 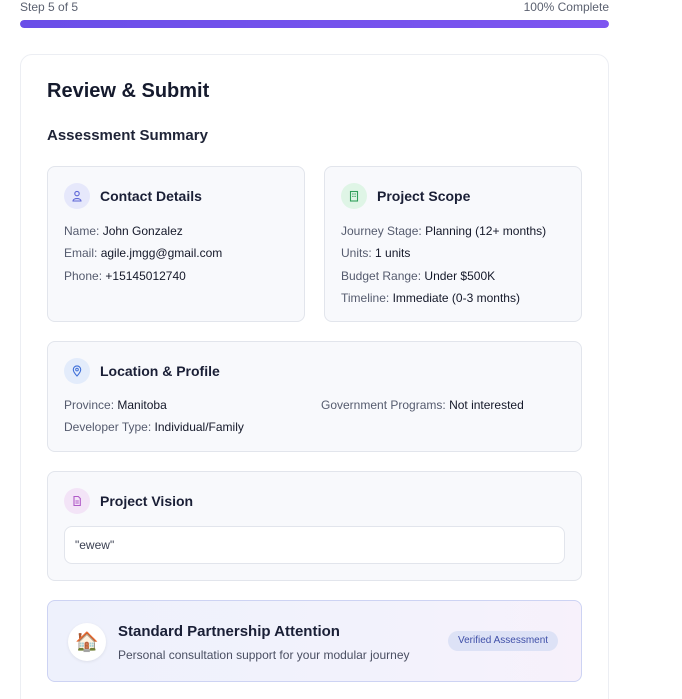 I want to click on name-value: John Gonzalez, so click(x=142, y=231).